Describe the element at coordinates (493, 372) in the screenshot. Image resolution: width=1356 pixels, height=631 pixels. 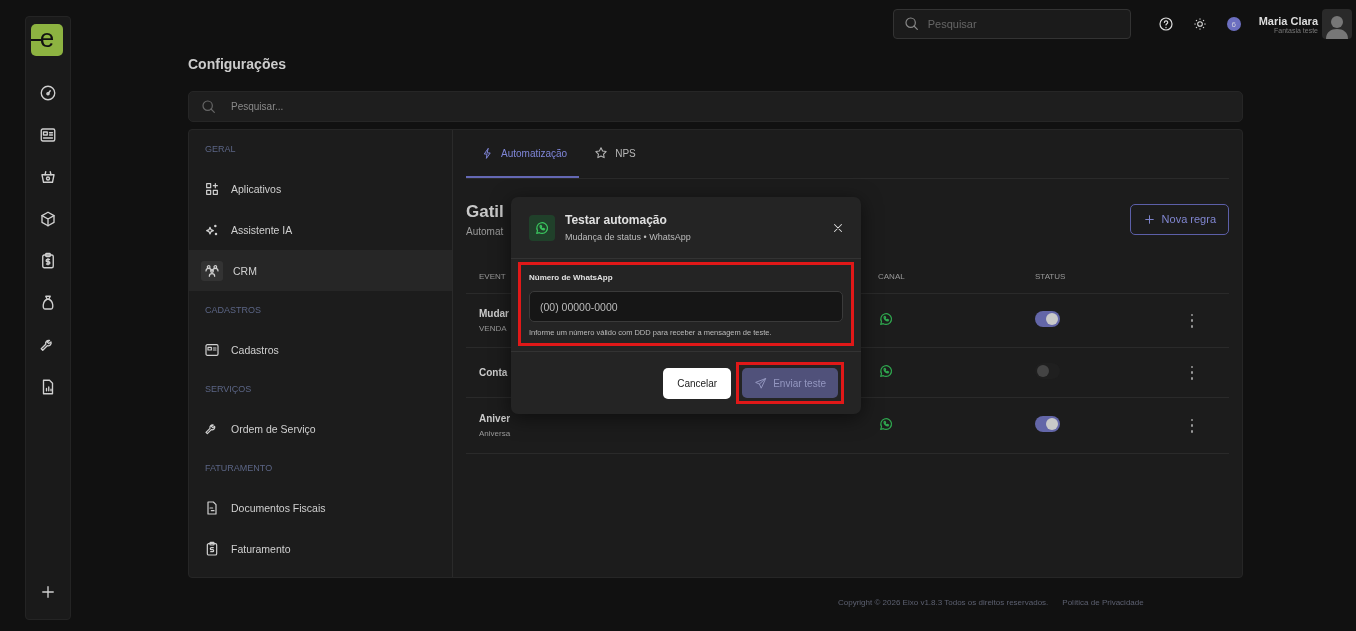
I see `event-title: Conta` at that location.